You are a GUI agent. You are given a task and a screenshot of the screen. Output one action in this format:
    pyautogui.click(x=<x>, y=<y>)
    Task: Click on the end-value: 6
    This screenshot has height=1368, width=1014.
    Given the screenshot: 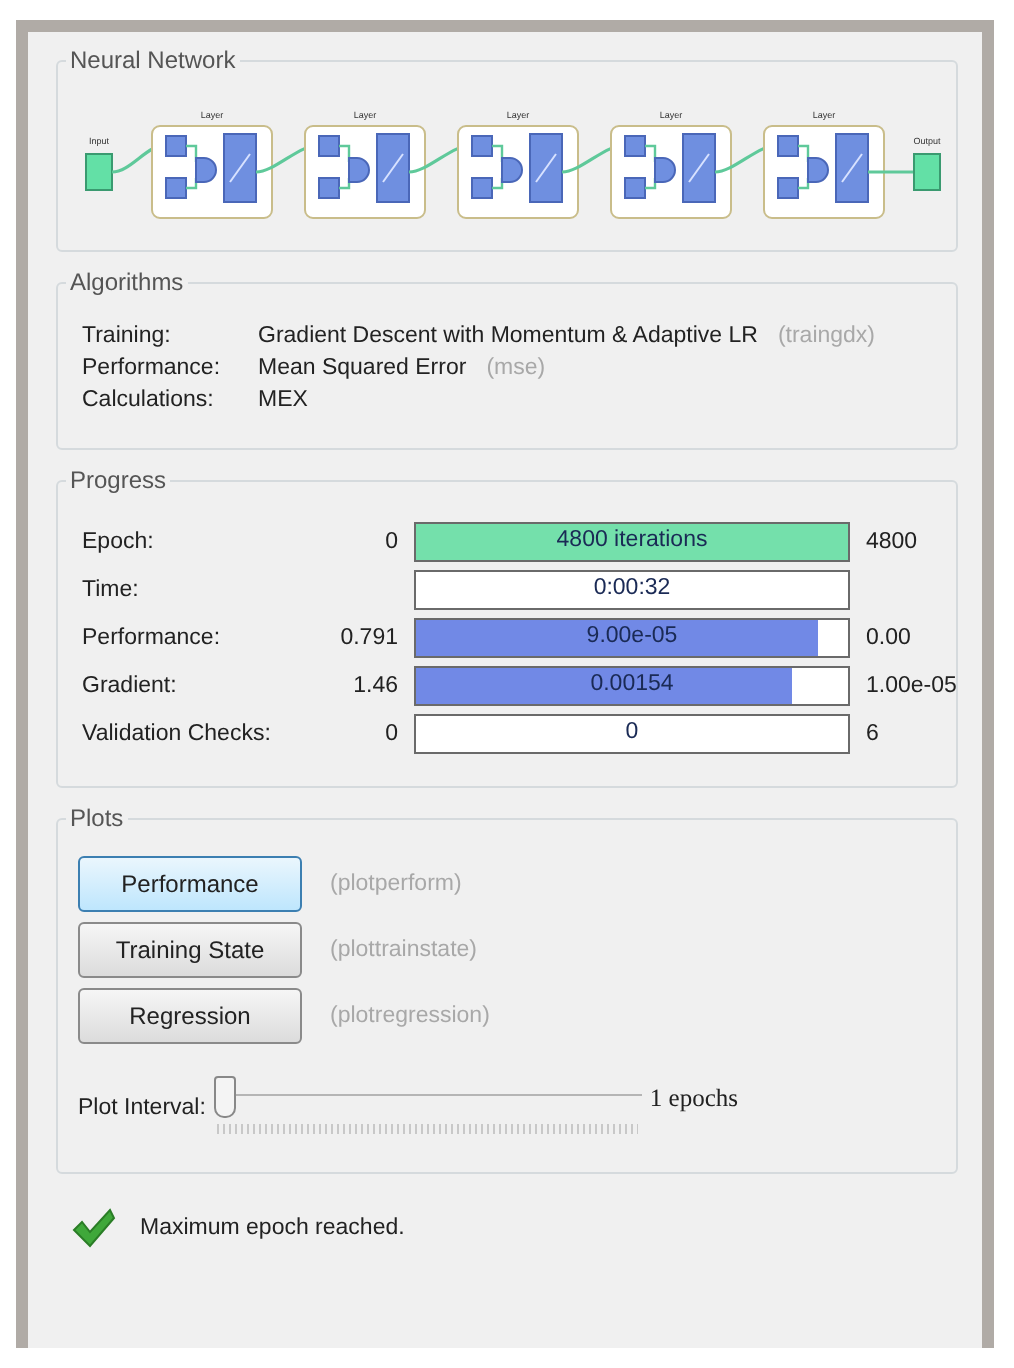 What is the action you would take?
    pyautogui.click(x=873, y=734)
    